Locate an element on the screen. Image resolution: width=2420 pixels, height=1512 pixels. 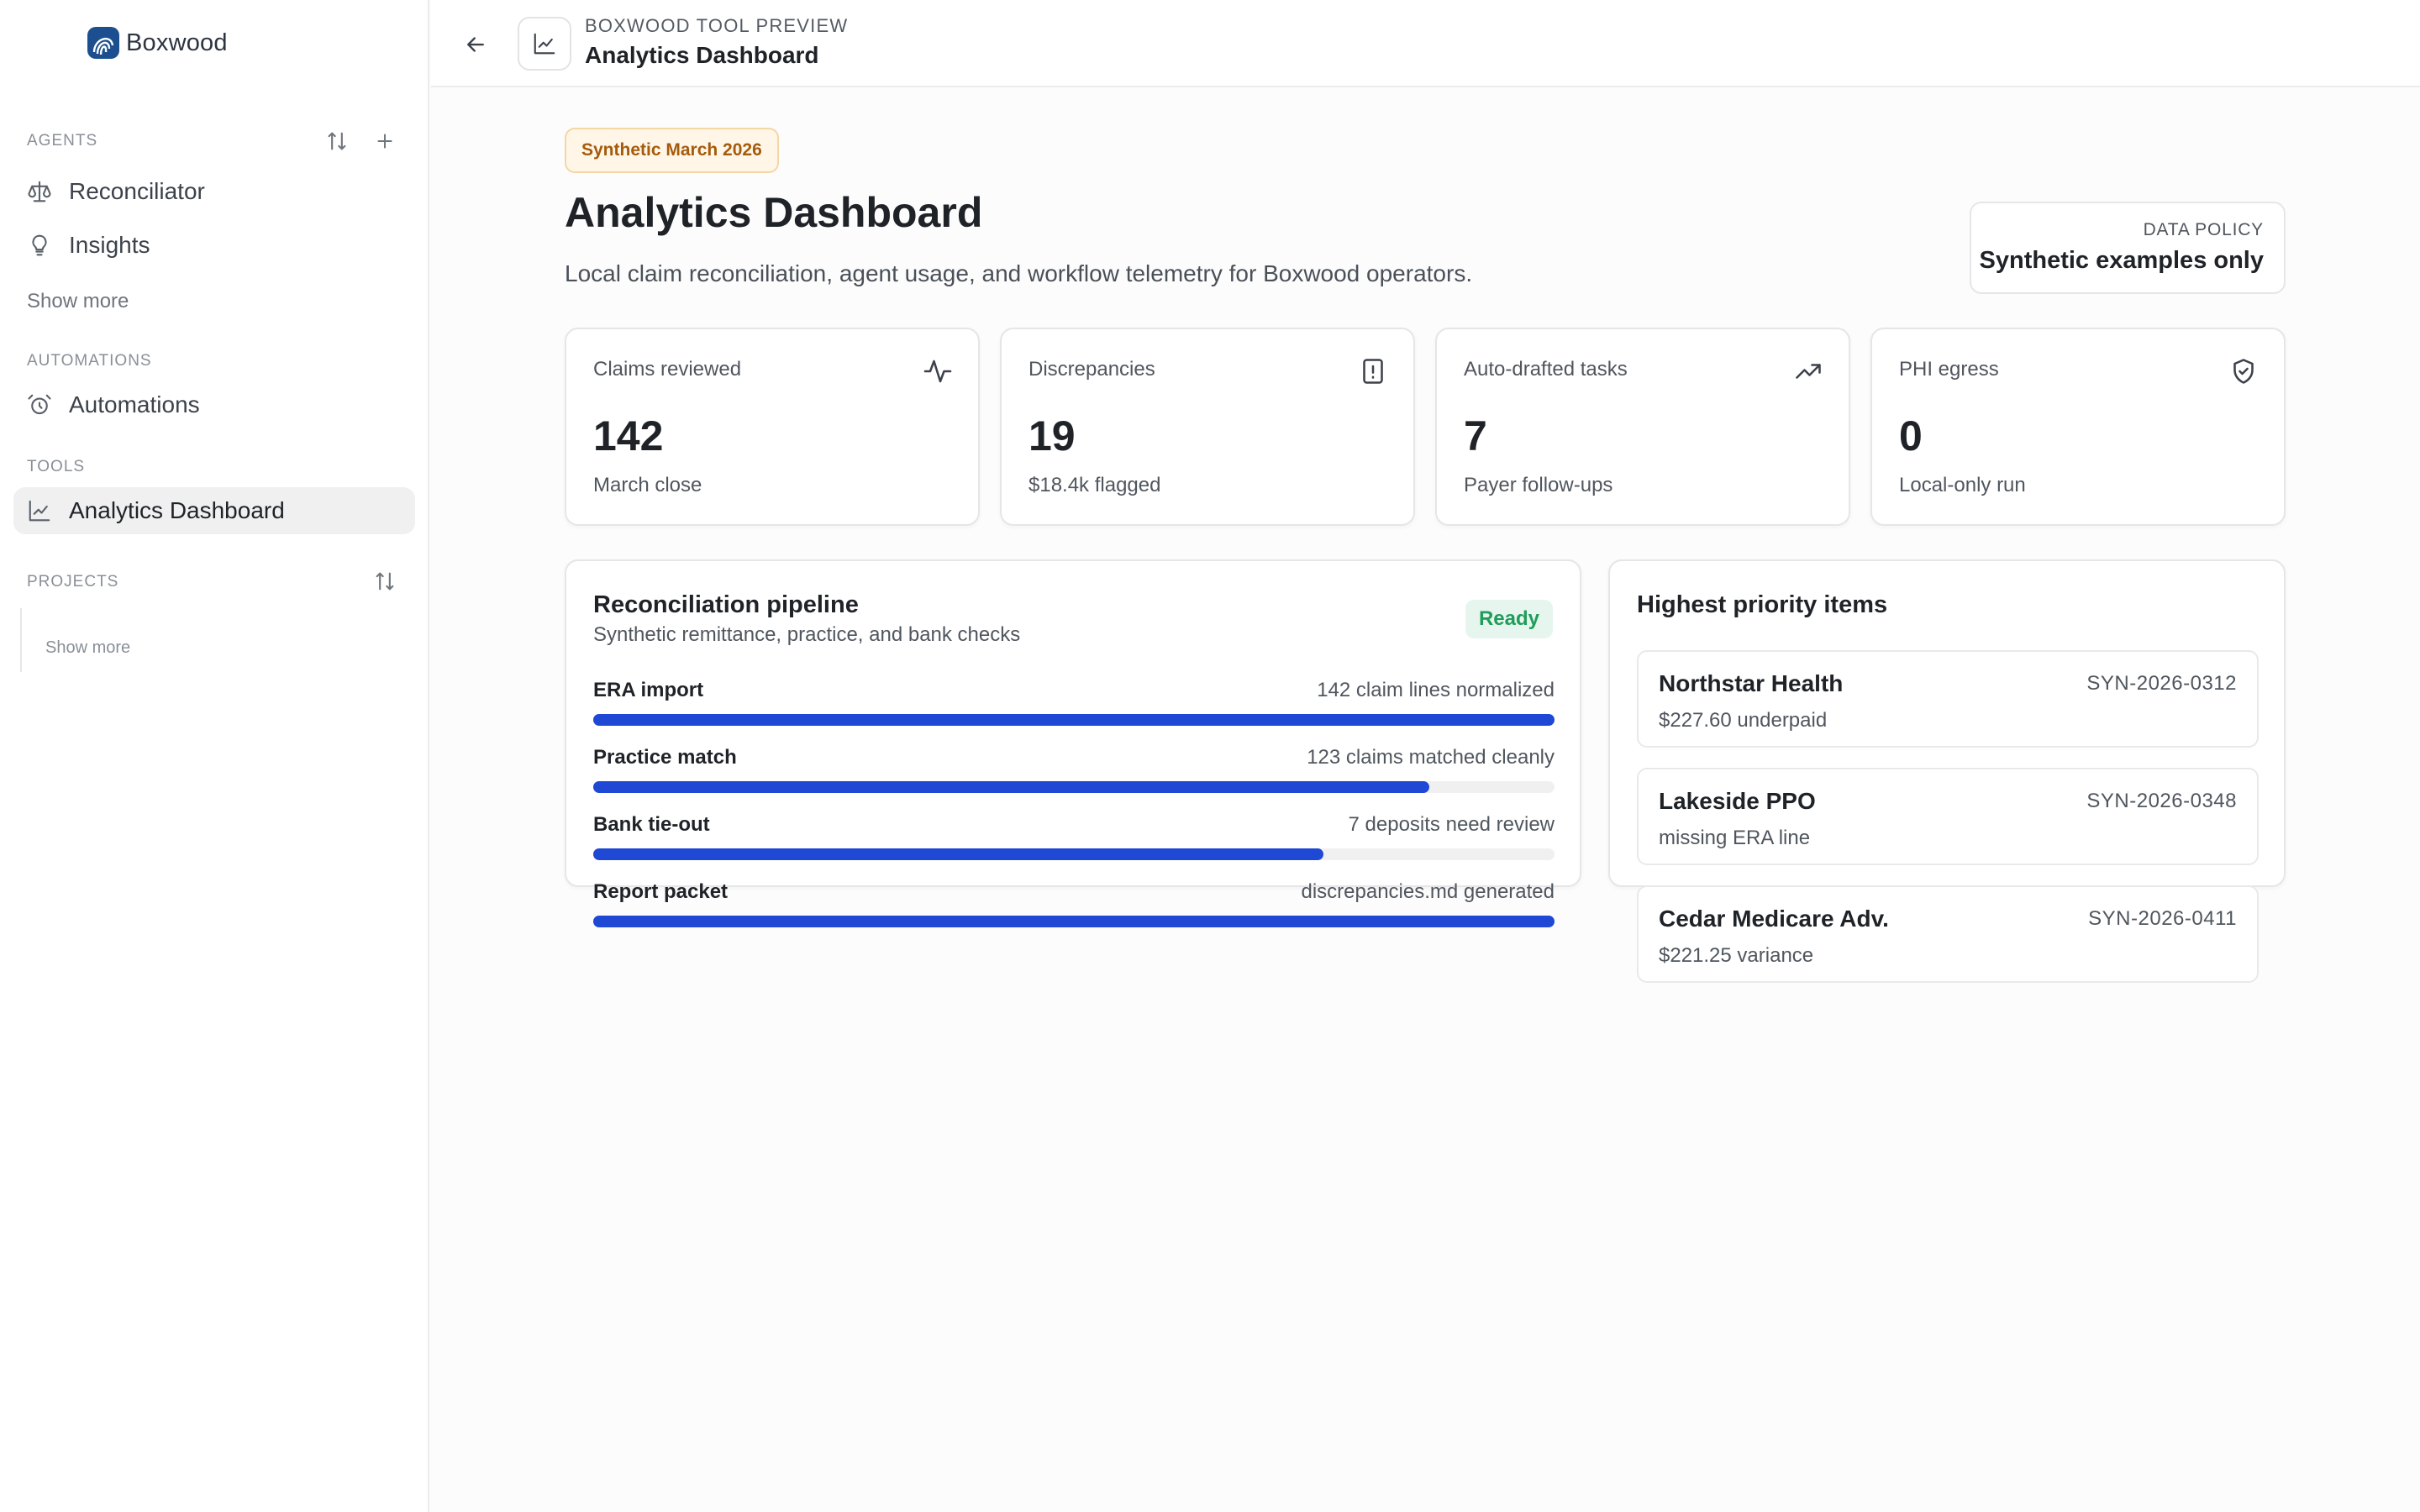
sidebar-item-label: Automations is located at coordinates (134, 404).